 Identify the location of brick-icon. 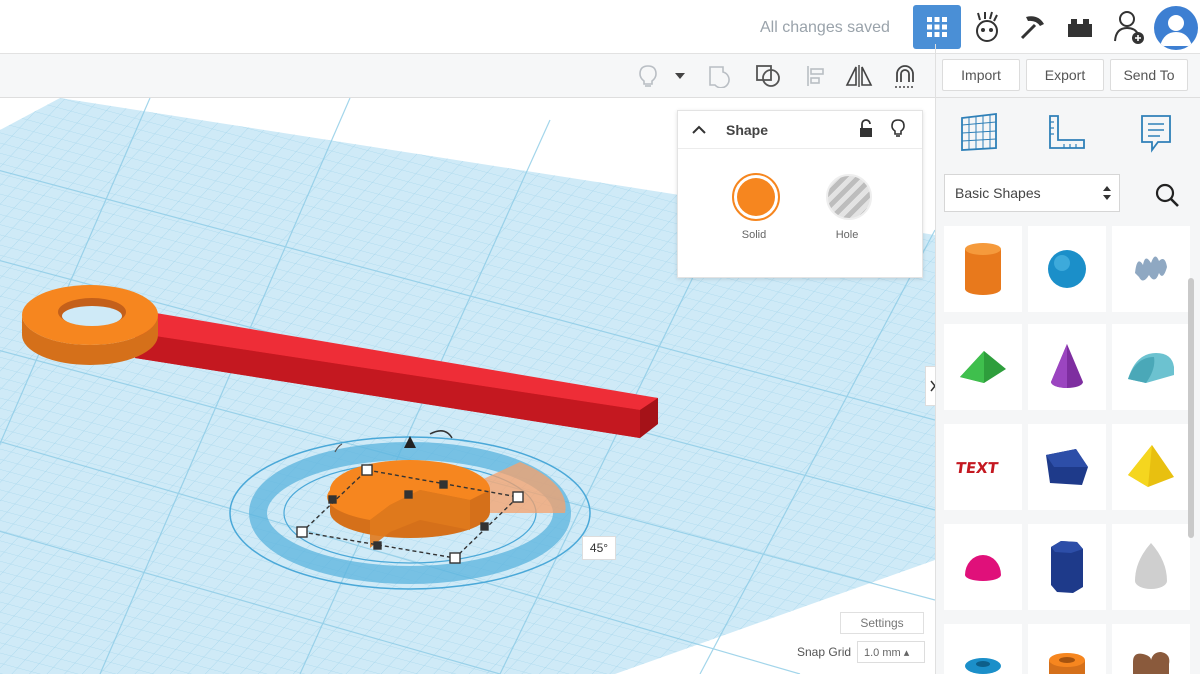
(1080, 28).